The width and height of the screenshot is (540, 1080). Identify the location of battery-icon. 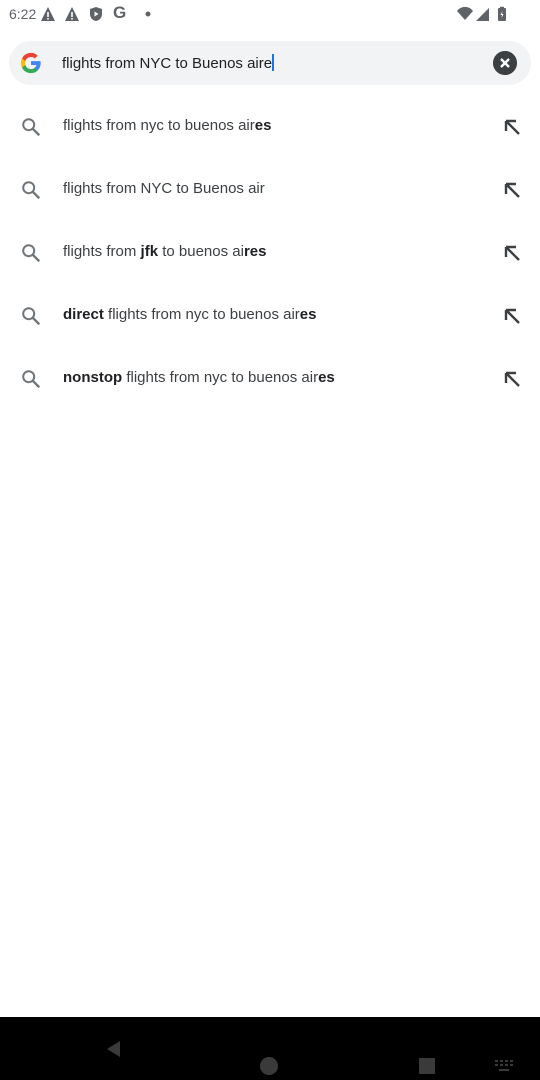
(502, 13).